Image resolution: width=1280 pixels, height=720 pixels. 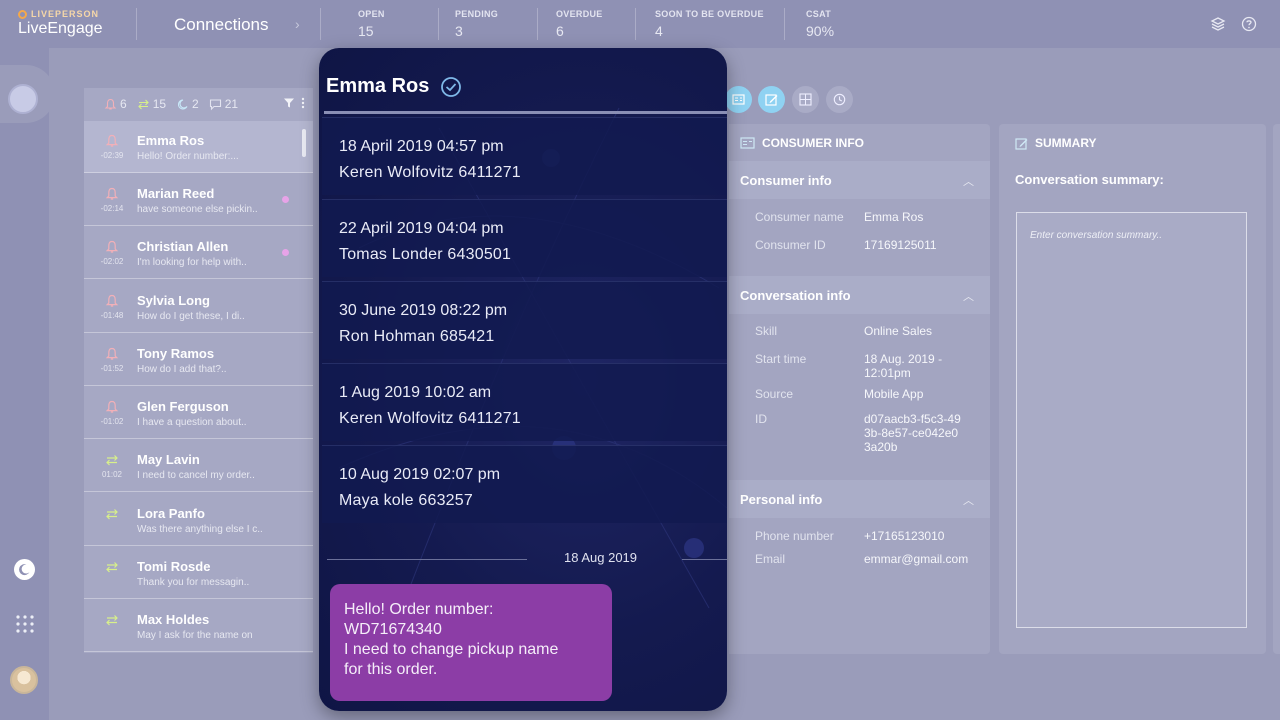 I want to click on brand-logo: LIVEPERSON LiveEngage, so click(x=60, y=23).